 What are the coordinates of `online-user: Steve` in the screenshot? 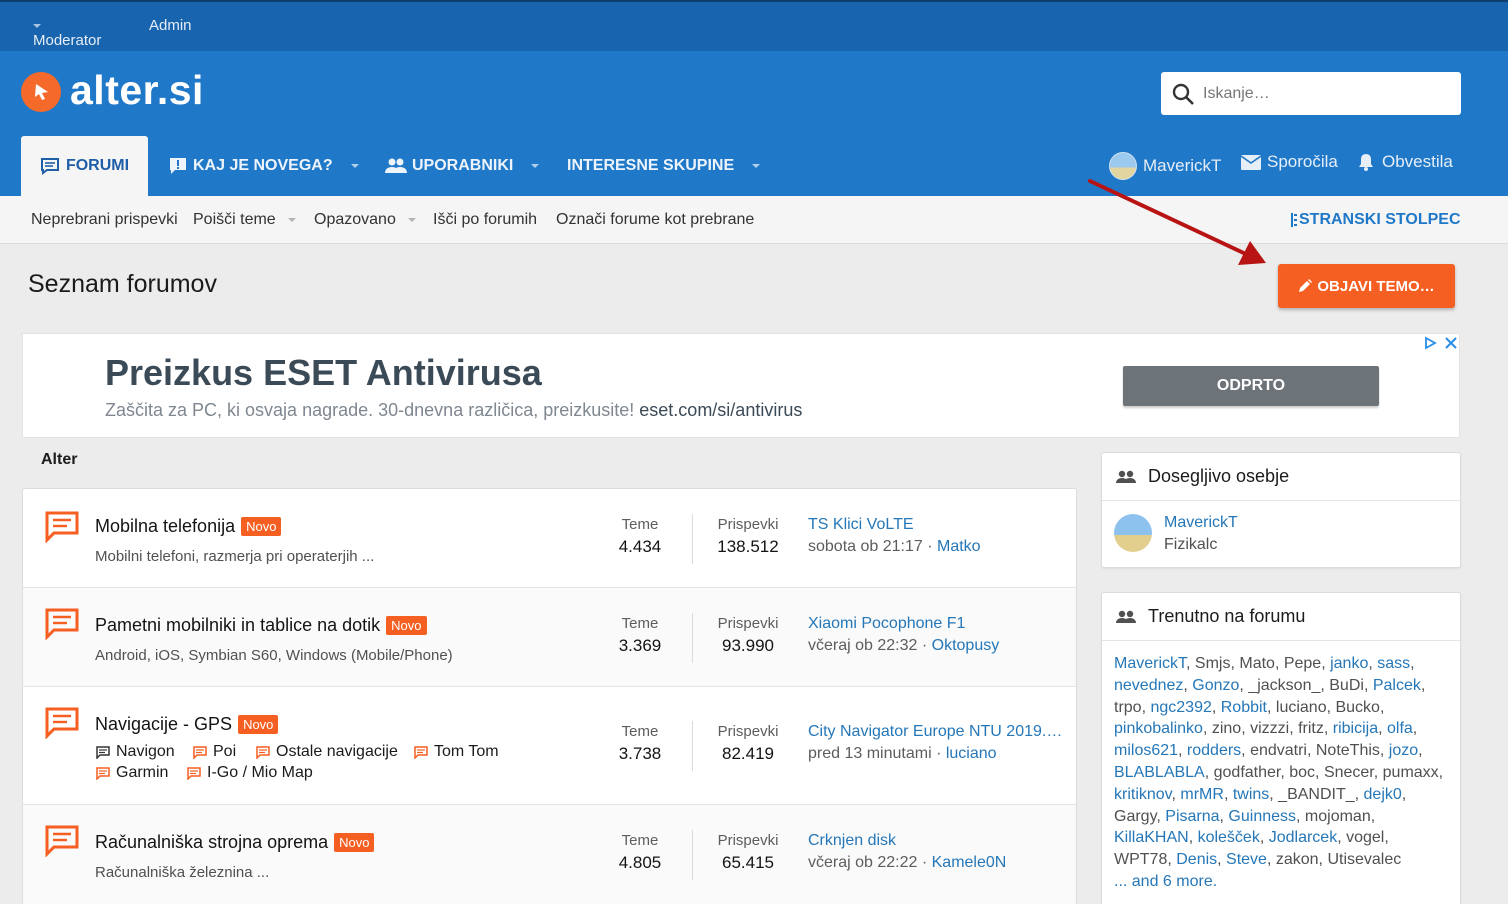 It's located at (1246, 859).